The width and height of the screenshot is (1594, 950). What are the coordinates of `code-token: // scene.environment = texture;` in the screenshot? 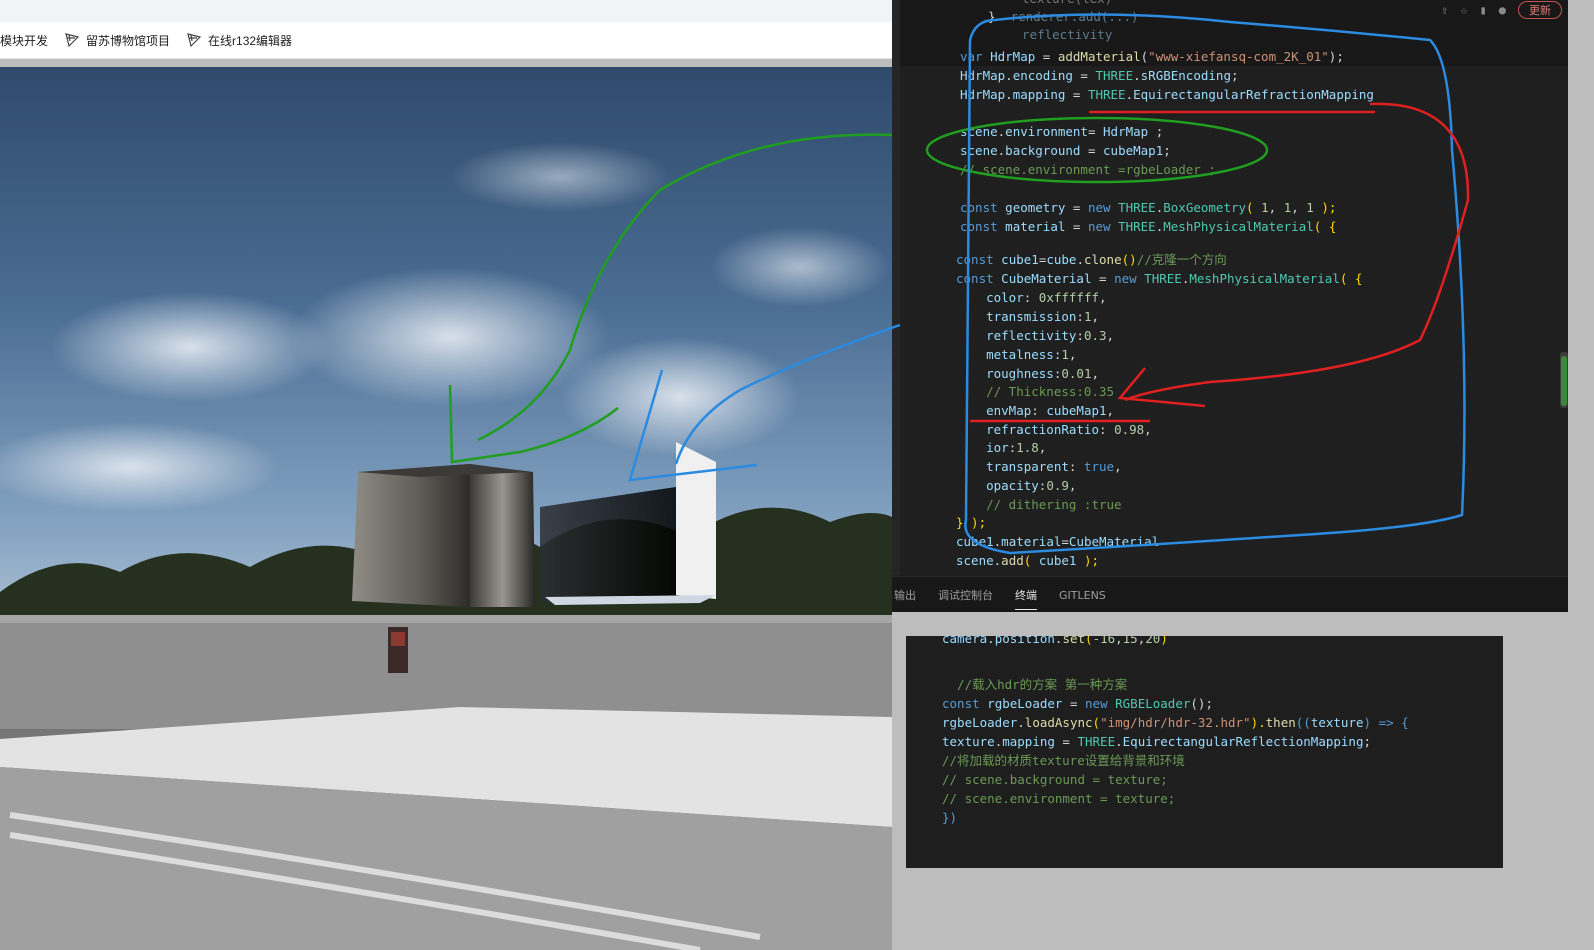 It's located at (1059, 798).